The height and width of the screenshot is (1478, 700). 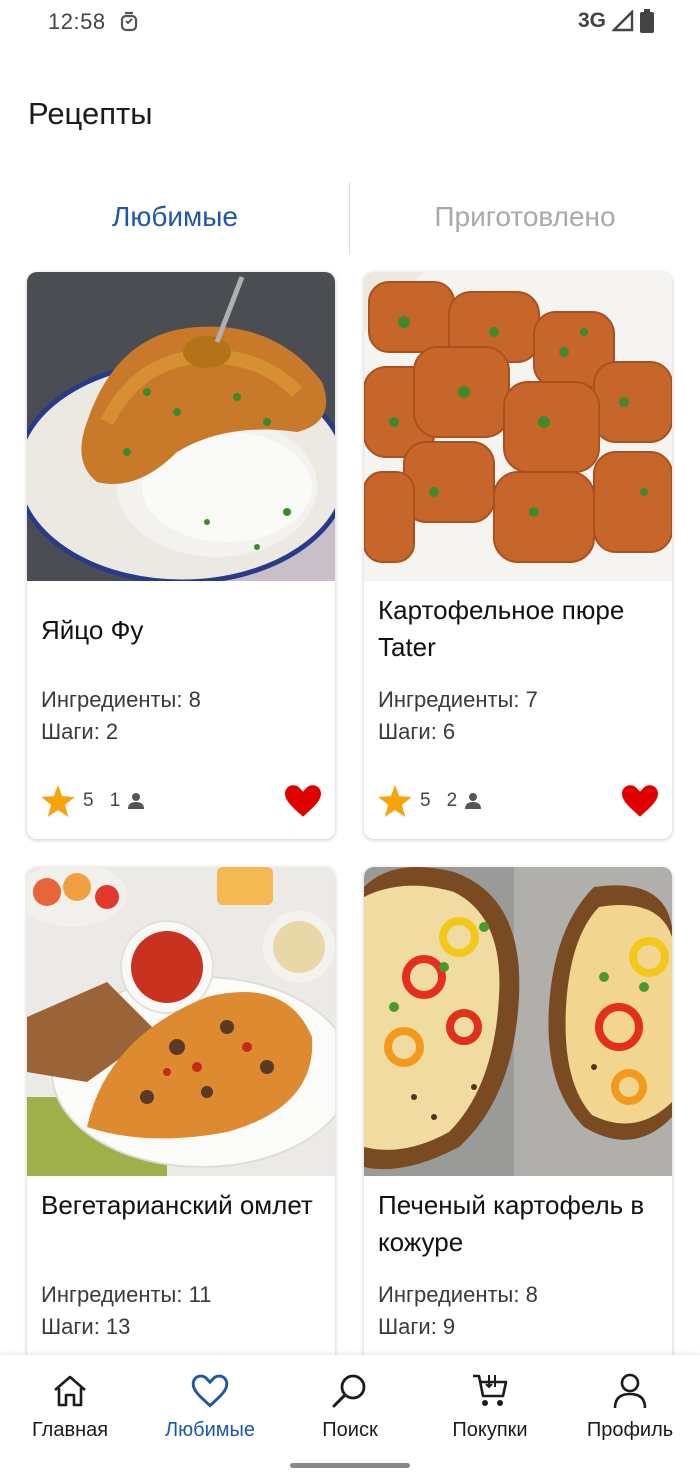 I want to click on recipe-ingredients: Ингредиенты: 11, so click(x=126, y=1294).